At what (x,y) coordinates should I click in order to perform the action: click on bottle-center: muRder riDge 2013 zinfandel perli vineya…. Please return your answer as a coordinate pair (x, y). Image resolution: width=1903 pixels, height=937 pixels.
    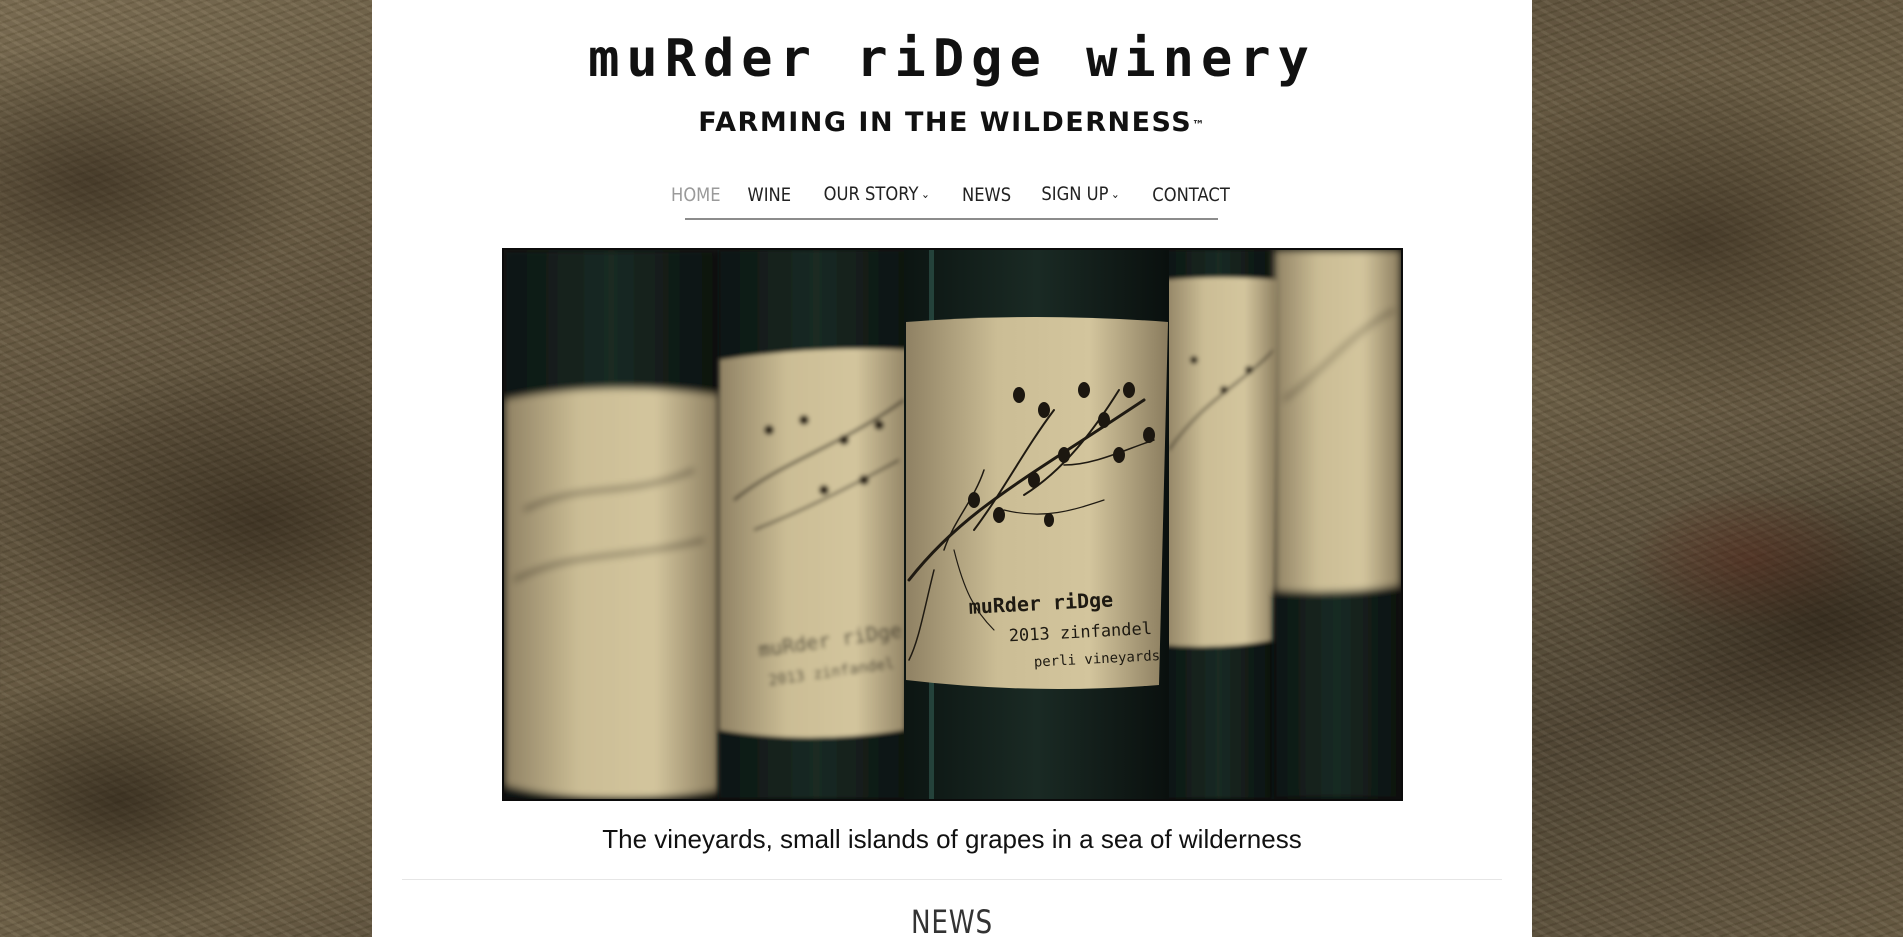
    Looking at the image, I should click on (1036, 524).